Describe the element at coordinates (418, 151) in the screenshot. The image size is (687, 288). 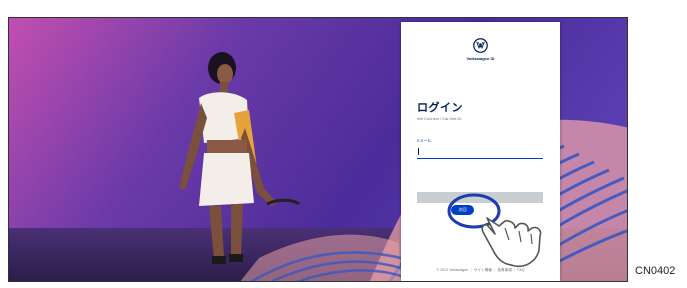
I see `text-caret` at that location.